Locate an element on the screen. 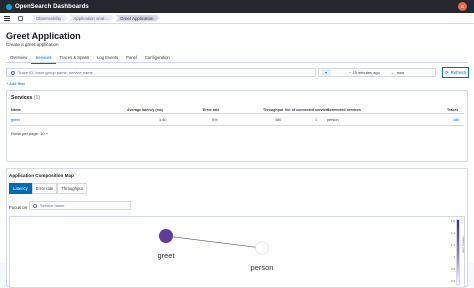 The height and width of the screenshot is (288, 474). column-traces: Traces is located at coordinates (452, 110).